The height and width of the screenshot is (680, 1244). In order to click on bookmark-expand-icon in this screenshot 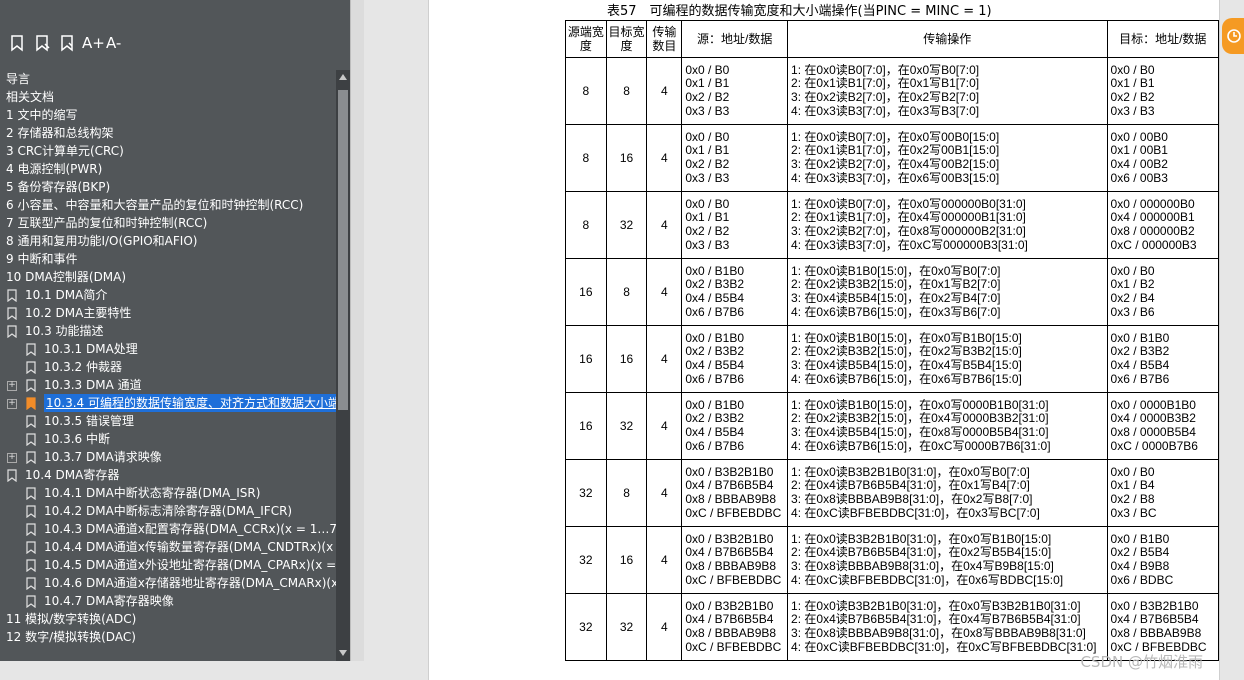, I will do `click(67, 43)`.